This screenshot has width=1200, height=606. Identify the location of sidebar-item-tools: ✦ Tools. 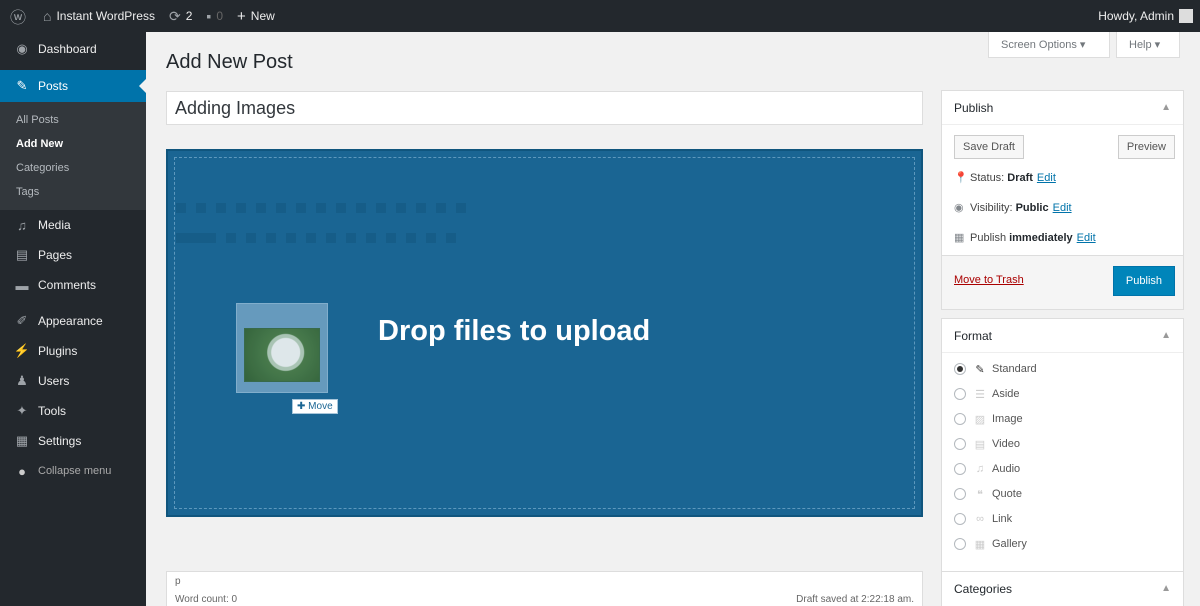
(73, 411).